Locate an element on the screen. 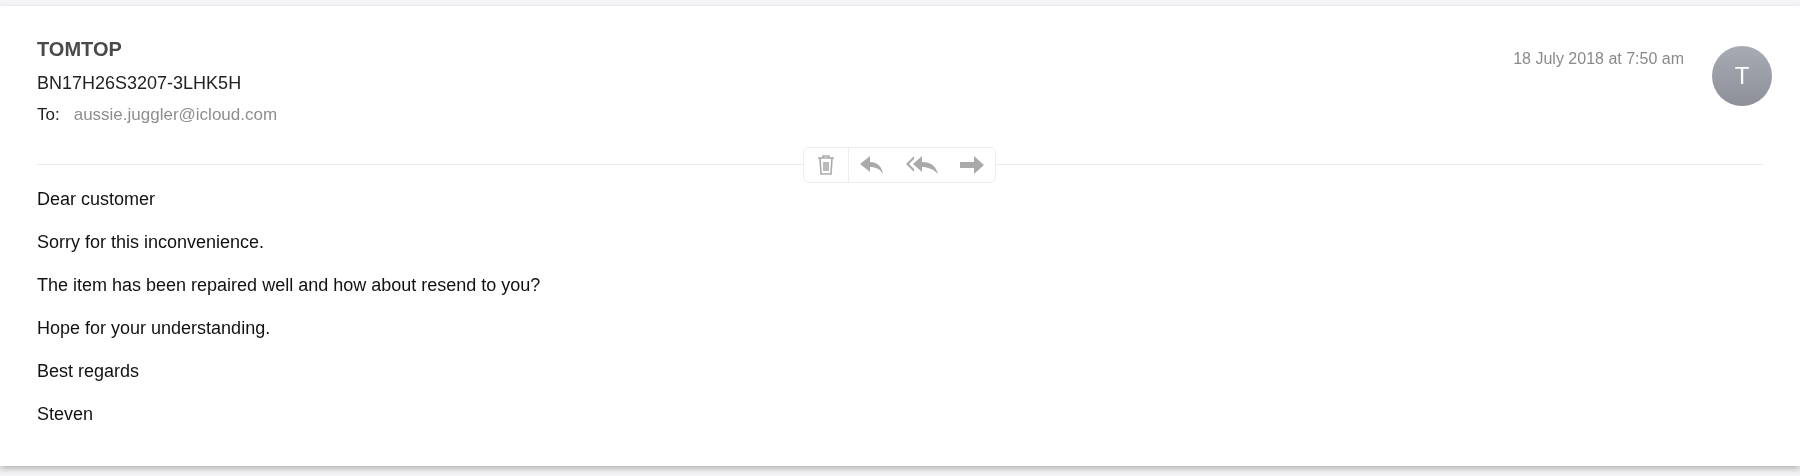  sender-name: TOMTOP is located at coordinates (80, 49).